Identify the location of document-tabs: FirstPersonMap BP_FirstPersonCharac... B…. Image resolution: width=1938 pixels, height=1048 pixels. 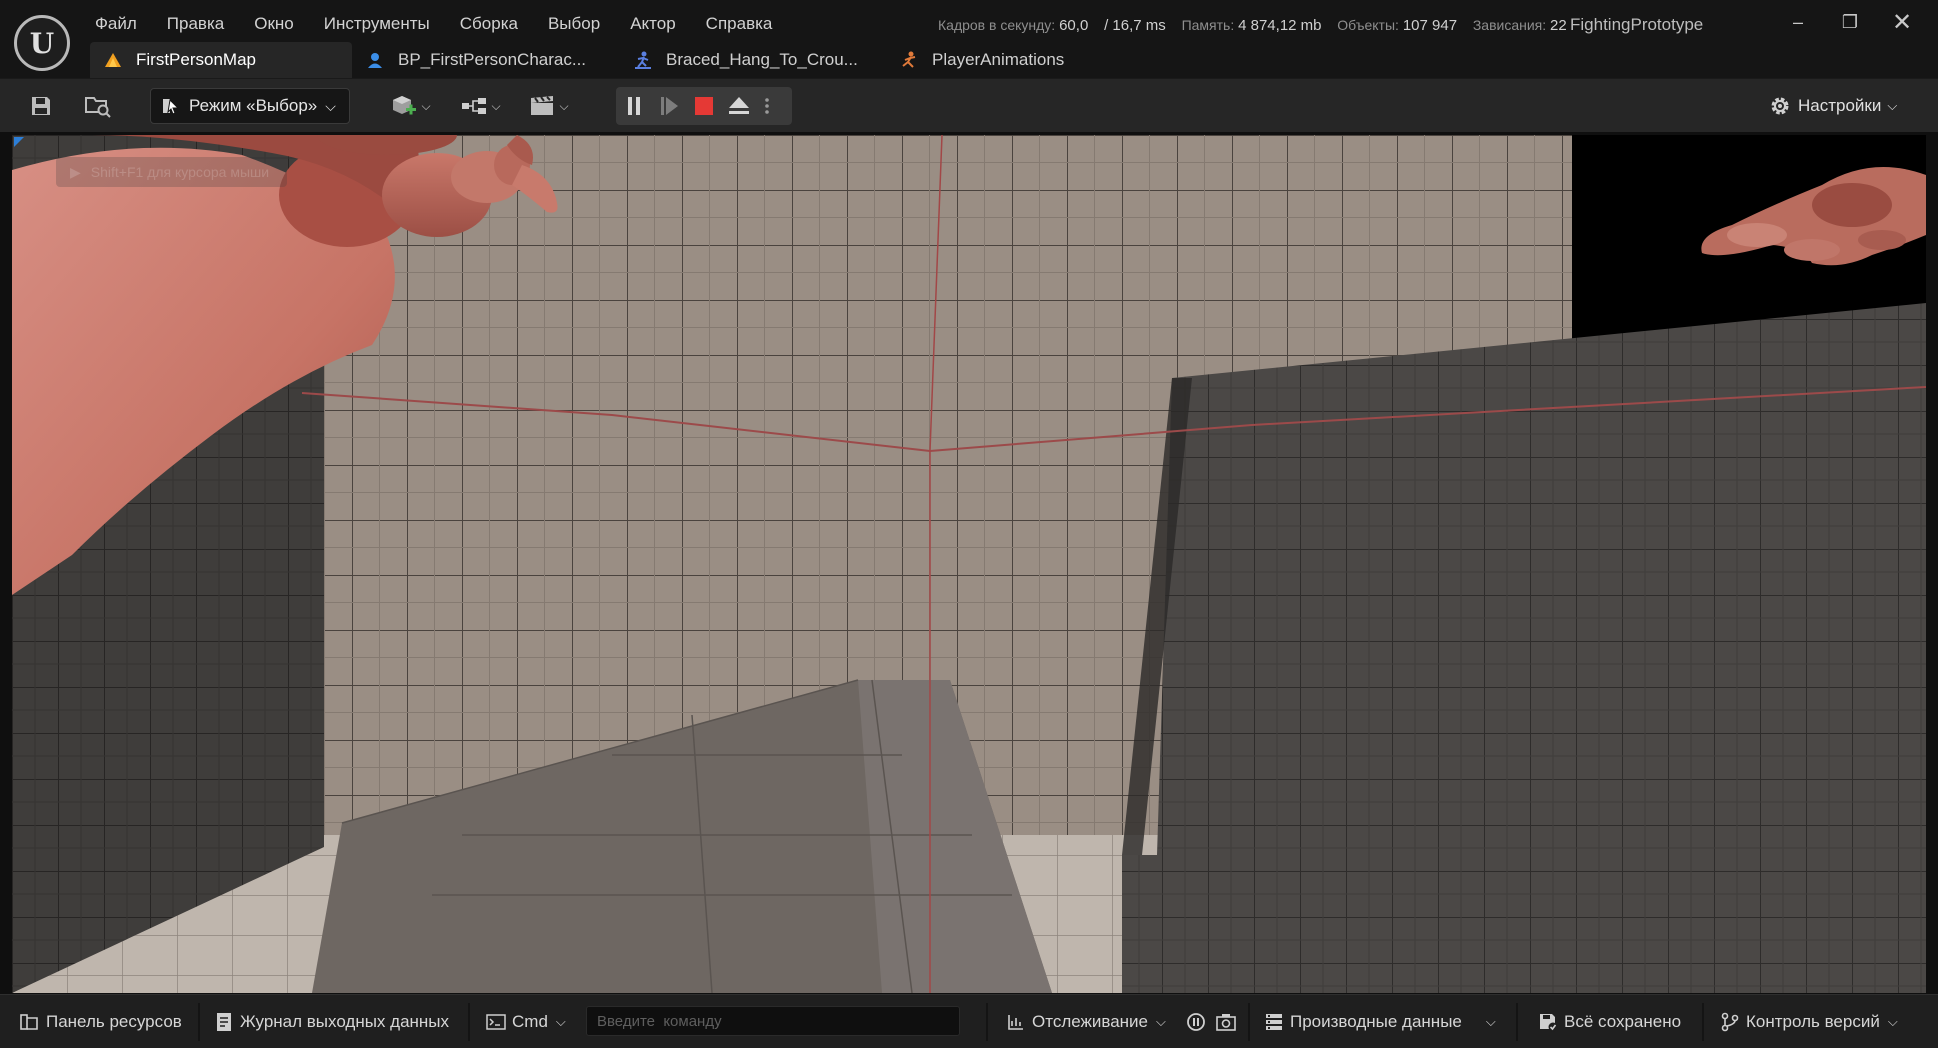
(598, 60).